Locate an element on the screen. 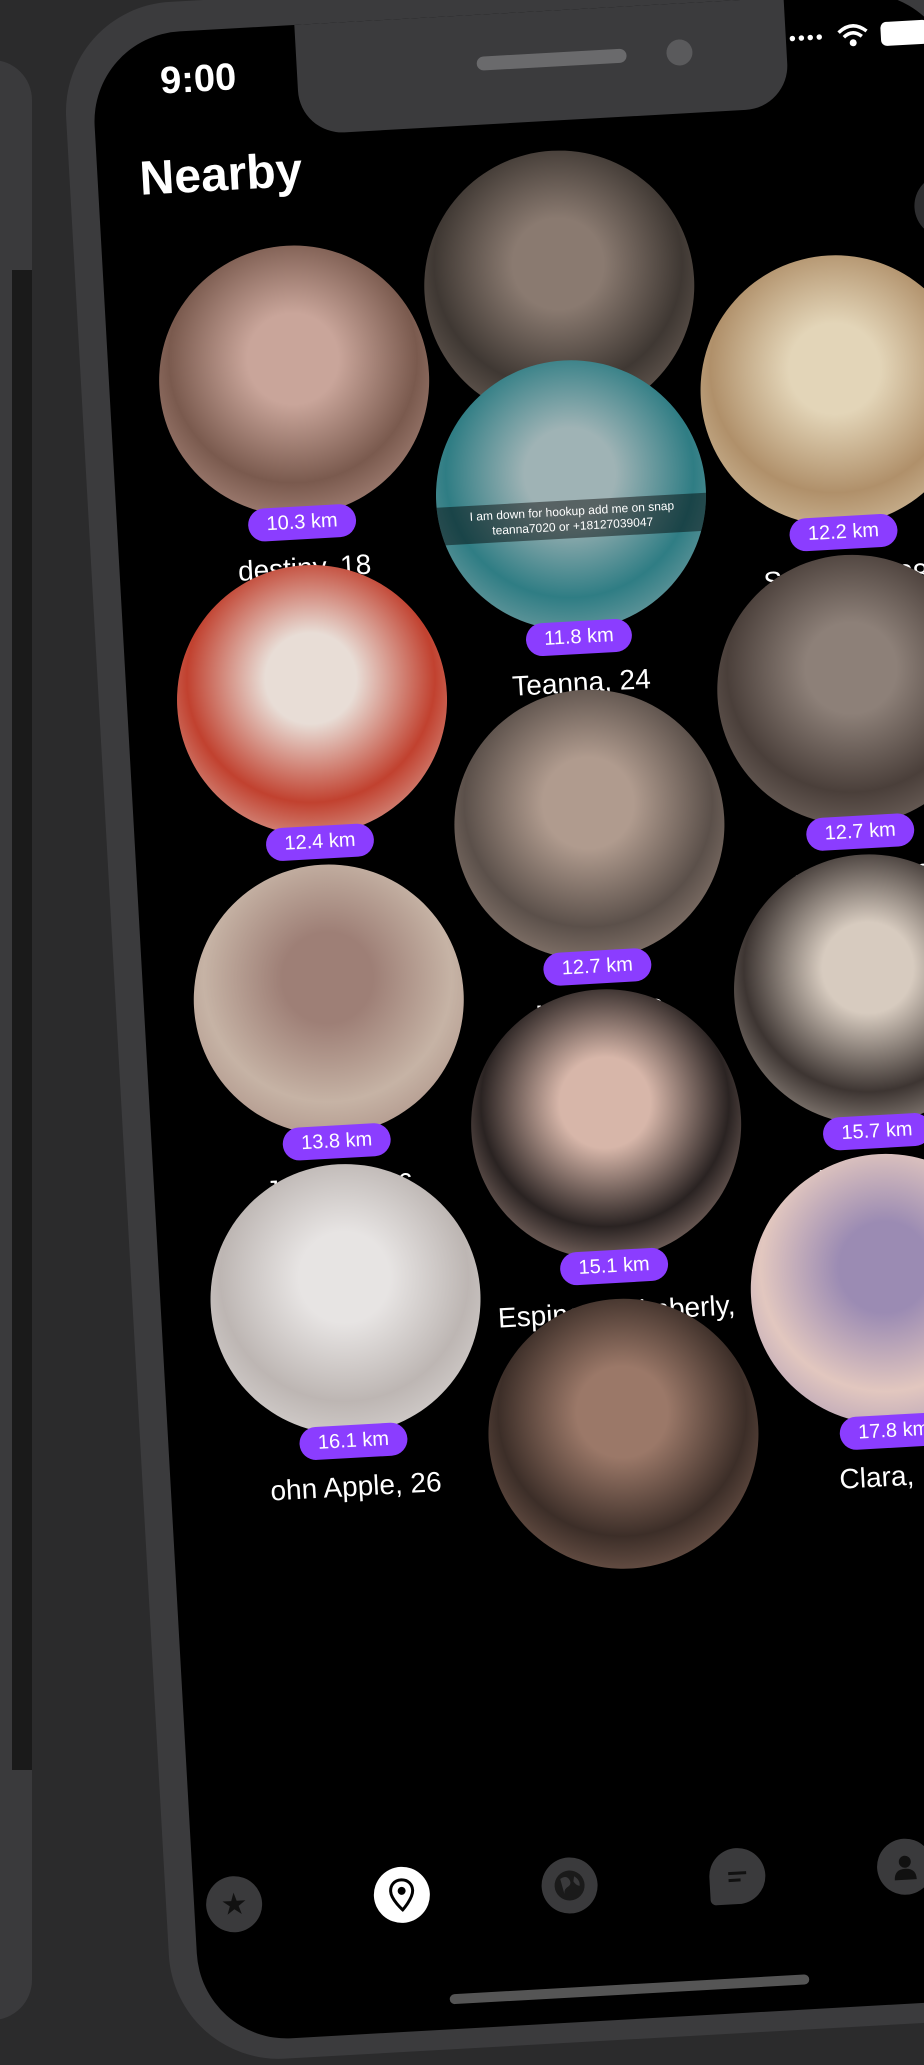 Image resolution: width=924 pixels, height=2065 pixels. tab-explore is located at coordinates (570, 1885).